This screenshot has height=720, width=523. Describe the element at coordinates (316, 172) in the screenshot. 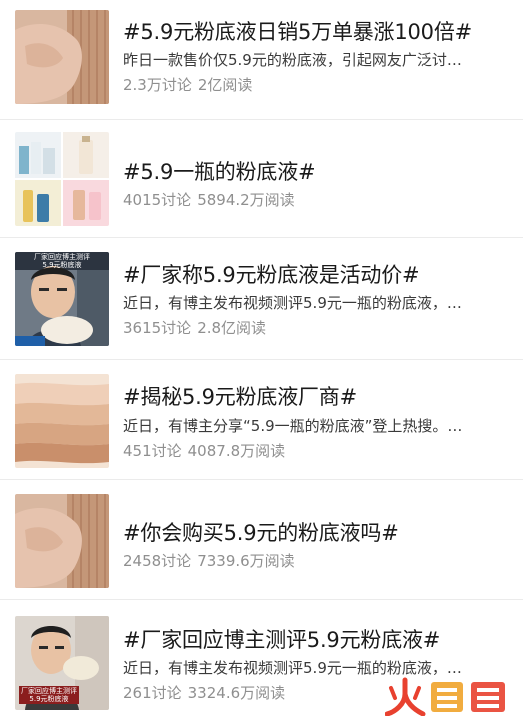

I see `topic-title: #5.9一瓶的粉底液#` at that location.